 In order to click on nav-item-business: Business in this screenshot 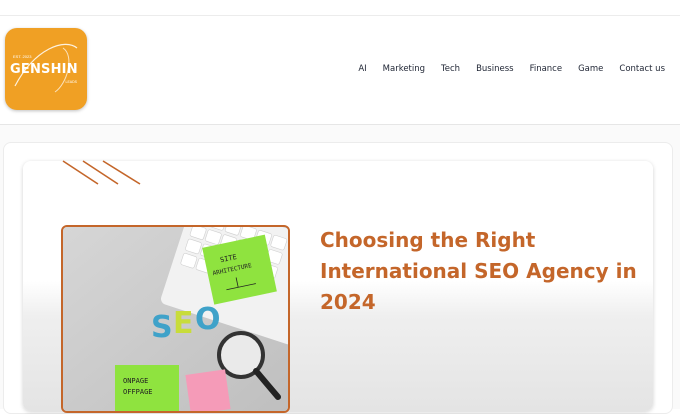, I will do `click(486, 69)`.